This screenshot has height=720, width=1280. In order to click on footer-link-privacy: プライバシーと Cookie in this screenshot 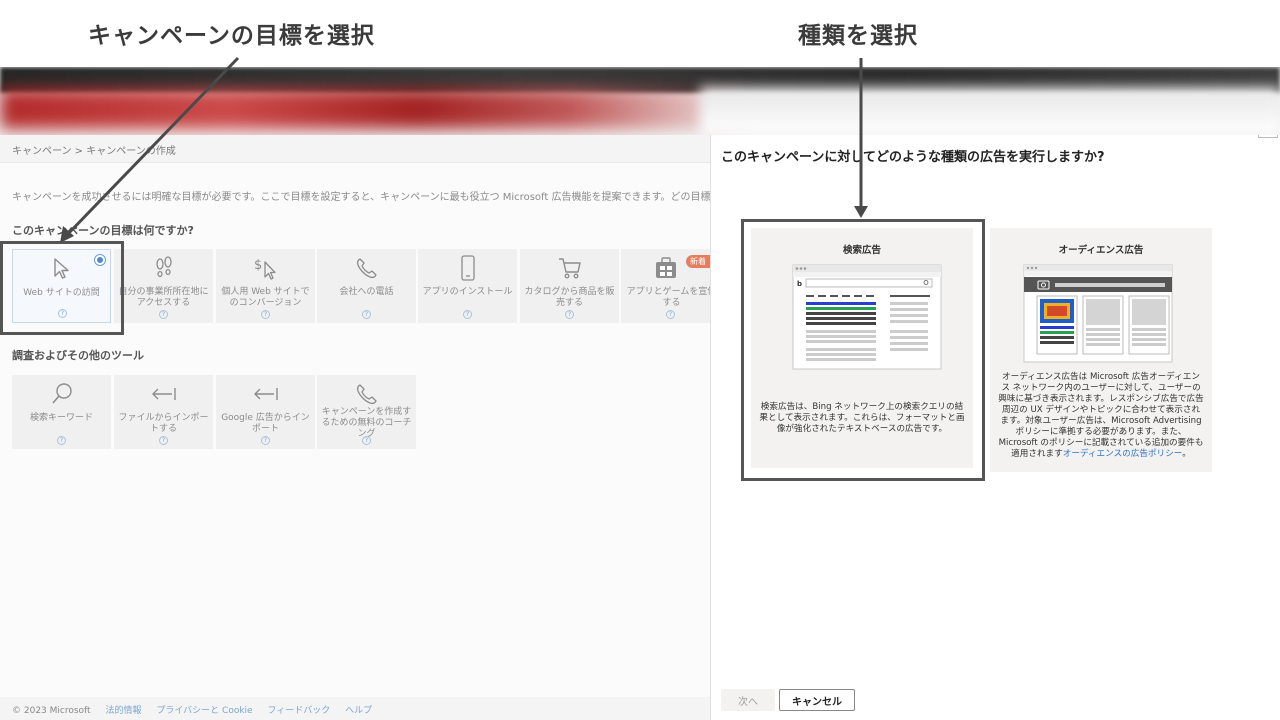, I will do `click(204, 711)`.